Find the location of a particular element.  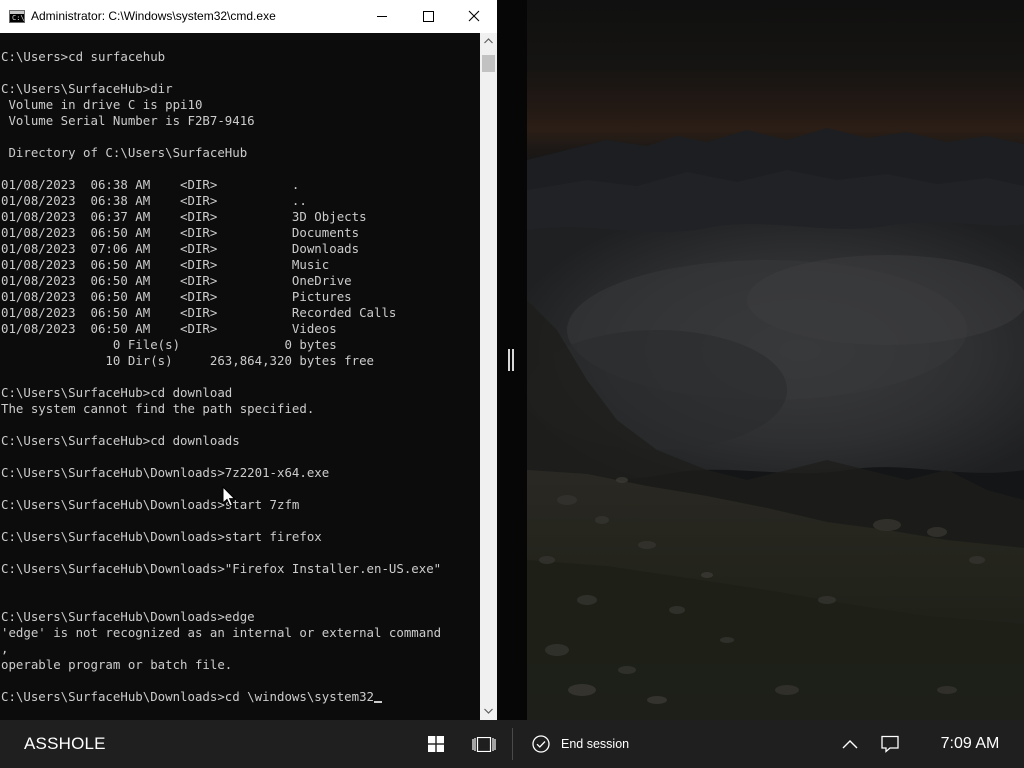

task-view-button is located at coordinates (484, 744).